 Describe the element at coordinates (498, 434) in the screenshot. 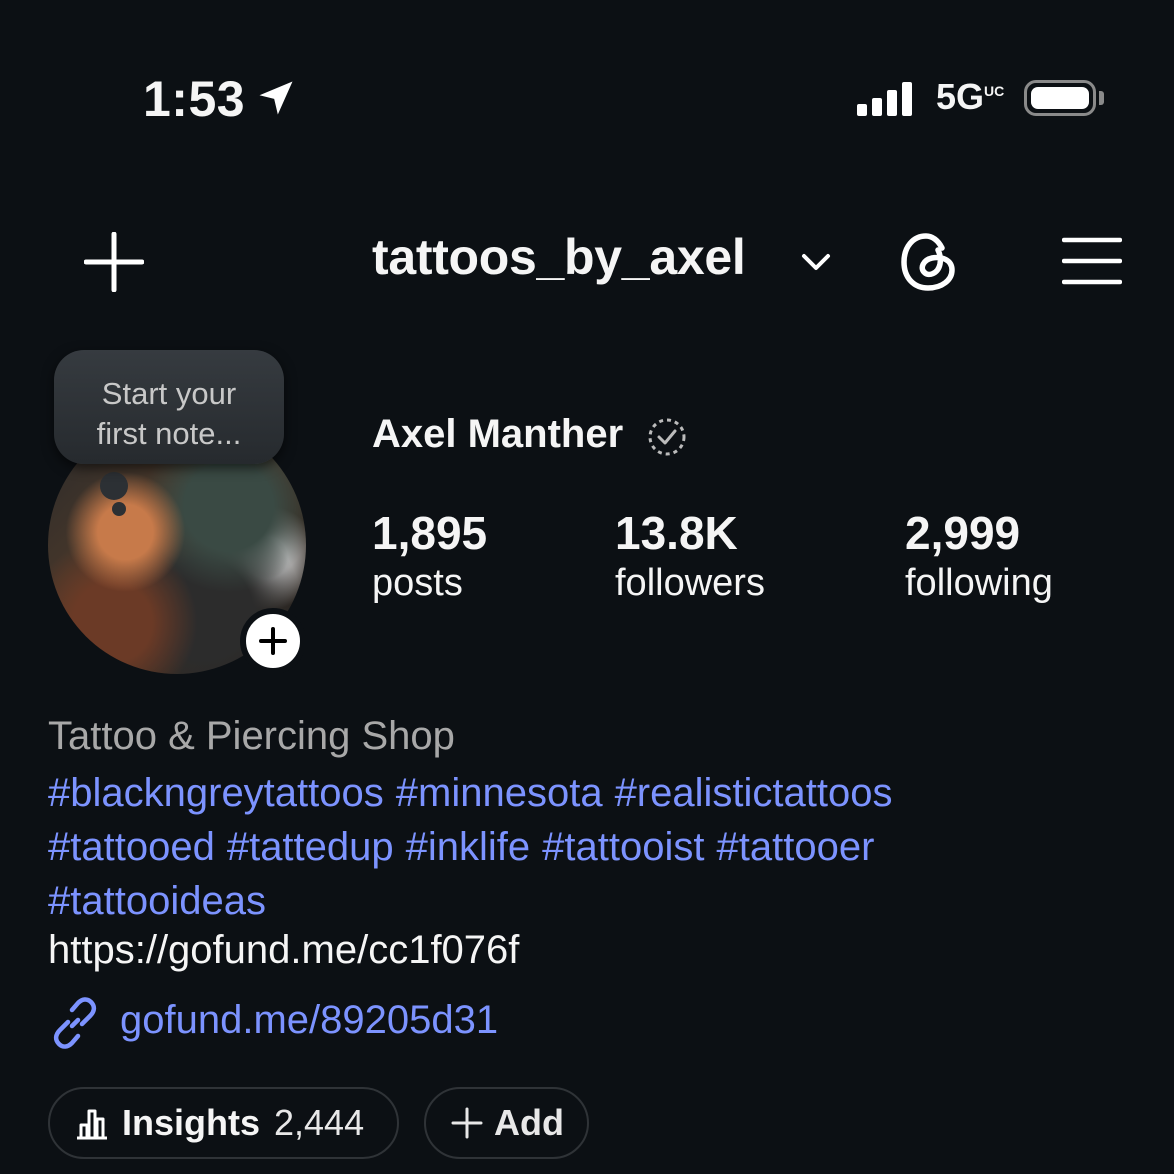

I see `profile-full-name: Axel Manther` at that location.